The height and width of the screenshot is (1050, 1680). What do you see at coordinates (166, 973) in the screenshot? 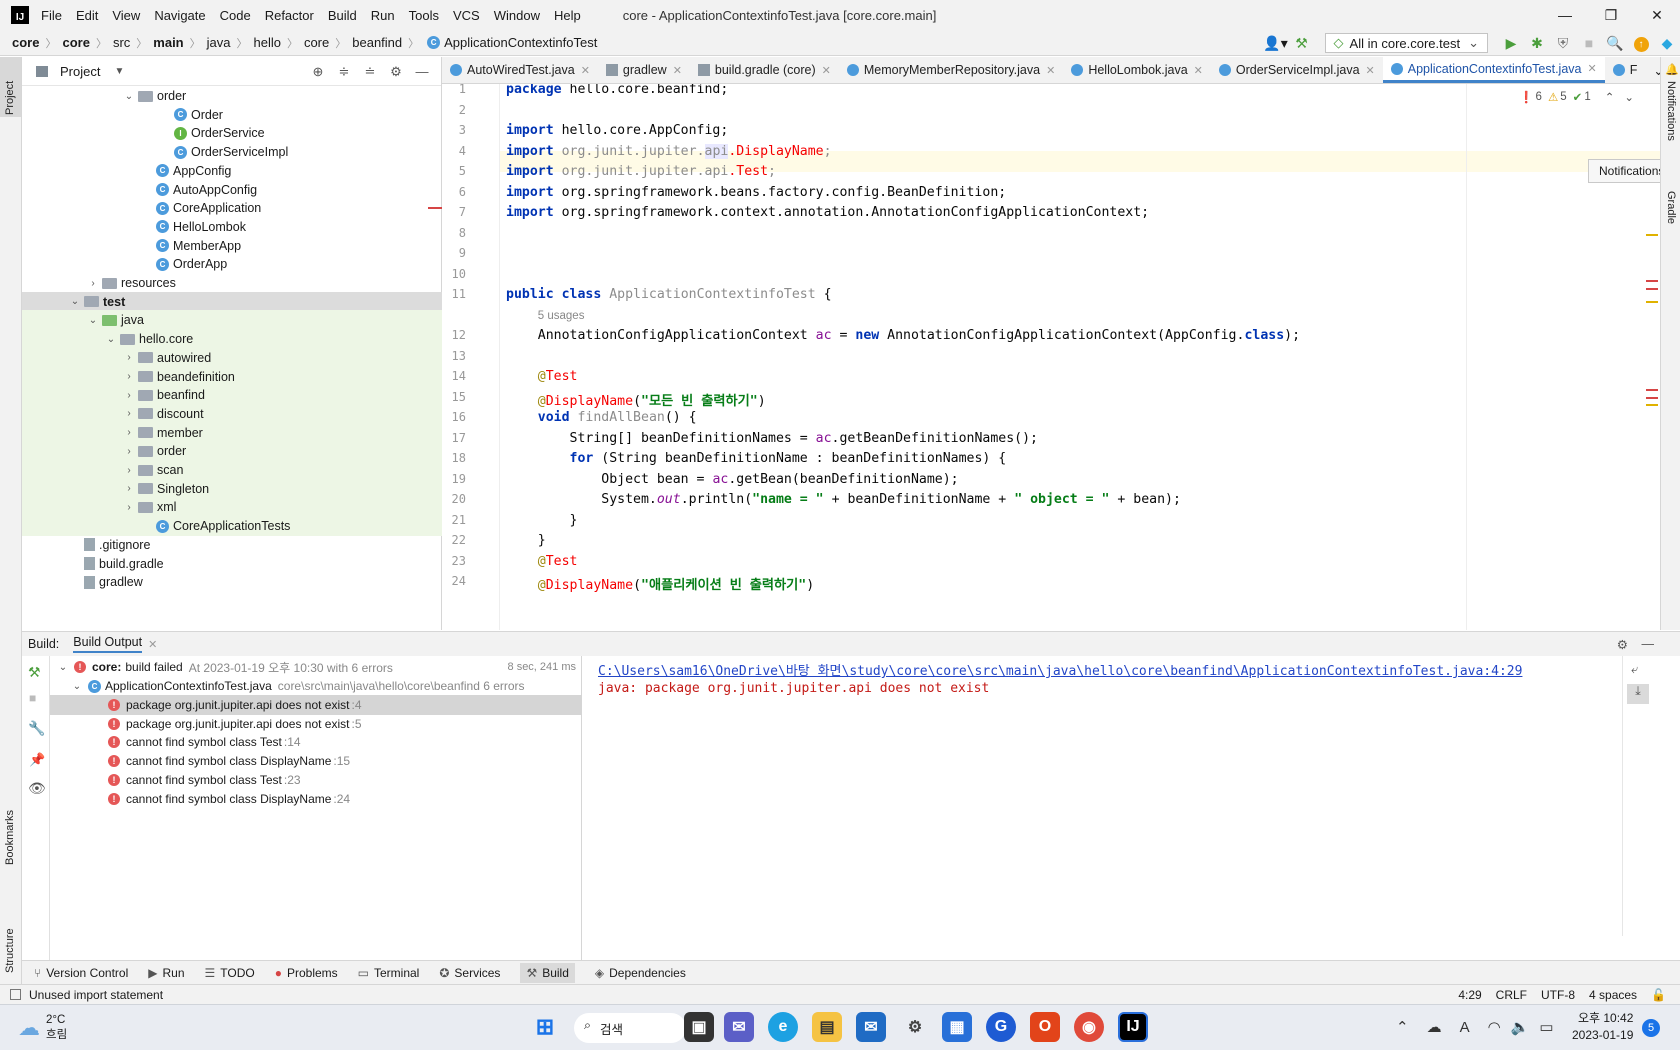
I see `tool-run: ▶ Run` at bounding box center [166, 973].